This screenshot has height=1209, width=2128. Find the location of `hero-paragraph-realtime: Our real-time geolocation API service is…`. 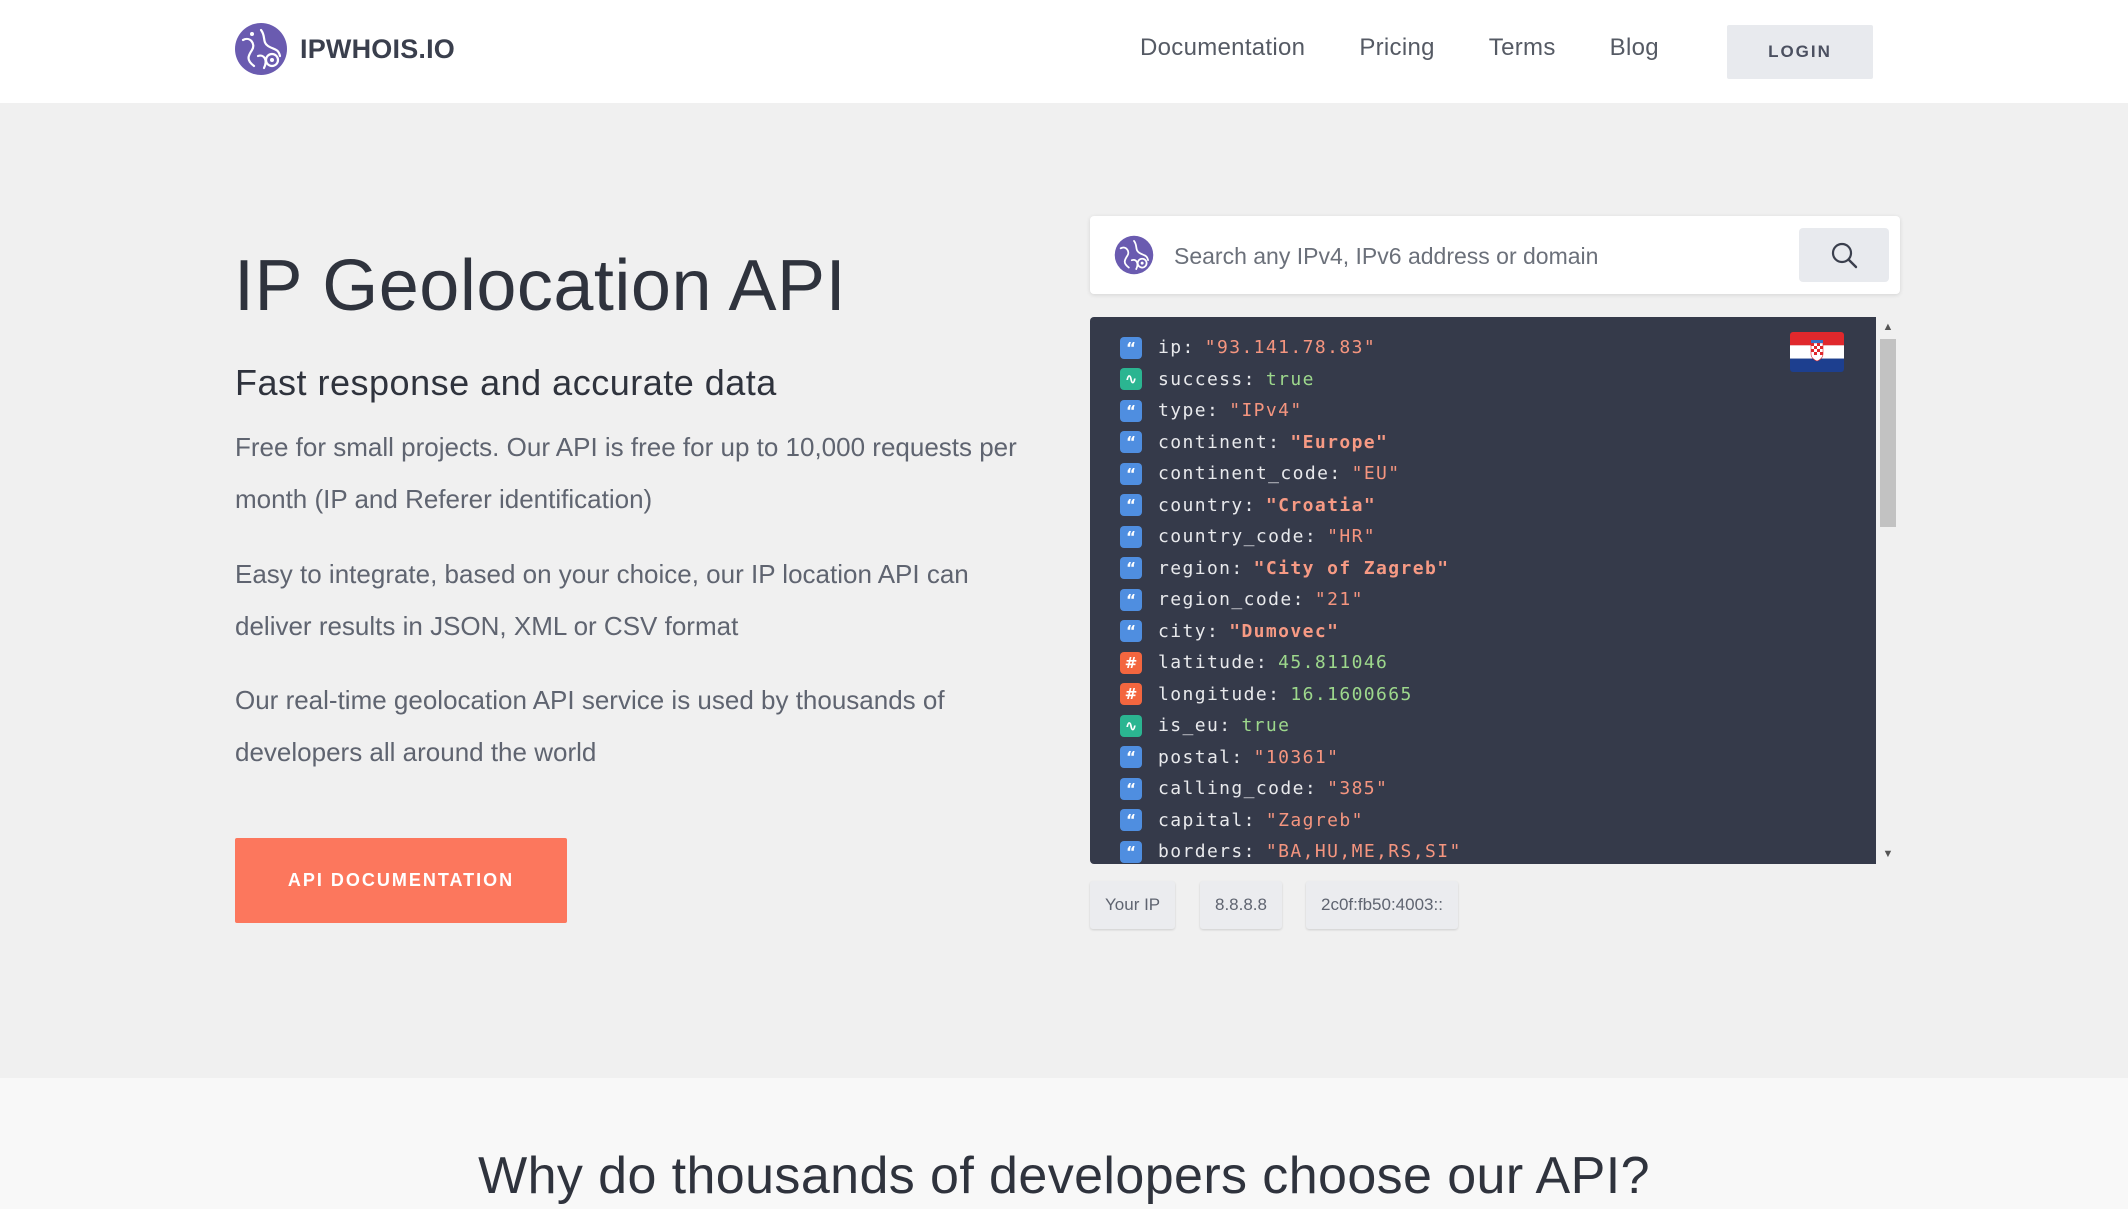

hero-paragraph-realtime: Our real-time geolocation API service is… is located at coordinates (590, 726).